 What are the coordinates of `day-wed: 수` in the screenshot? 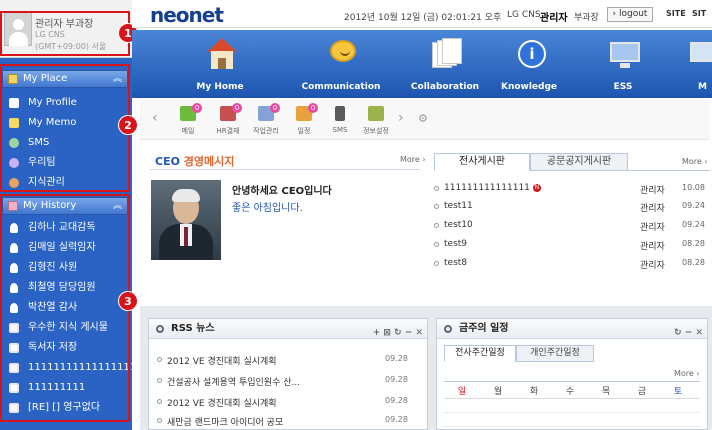 It's located at (570, 392).